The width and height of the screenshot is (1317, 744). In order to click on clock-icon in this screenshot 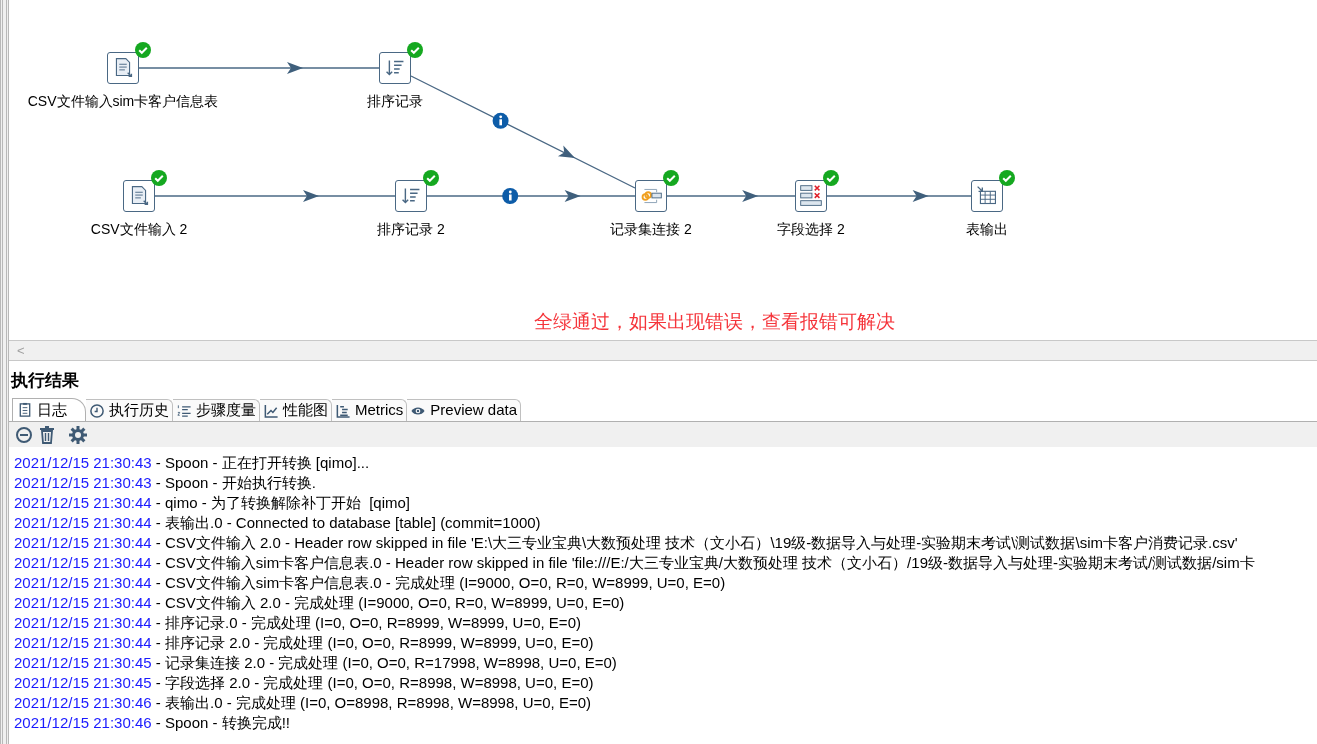, I will do `click(97, 410)`.